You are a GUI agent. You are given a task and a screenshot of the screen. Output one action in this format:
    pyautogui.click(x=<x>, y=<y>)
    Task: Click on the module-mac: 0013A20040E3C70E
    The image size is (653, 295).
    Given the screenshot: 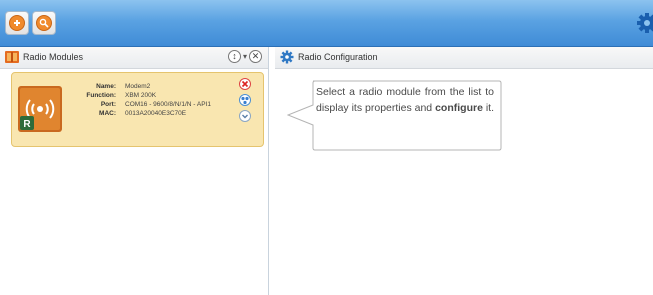 What is the action you would take?
    pyautogui.click(x=156, y=113)
    